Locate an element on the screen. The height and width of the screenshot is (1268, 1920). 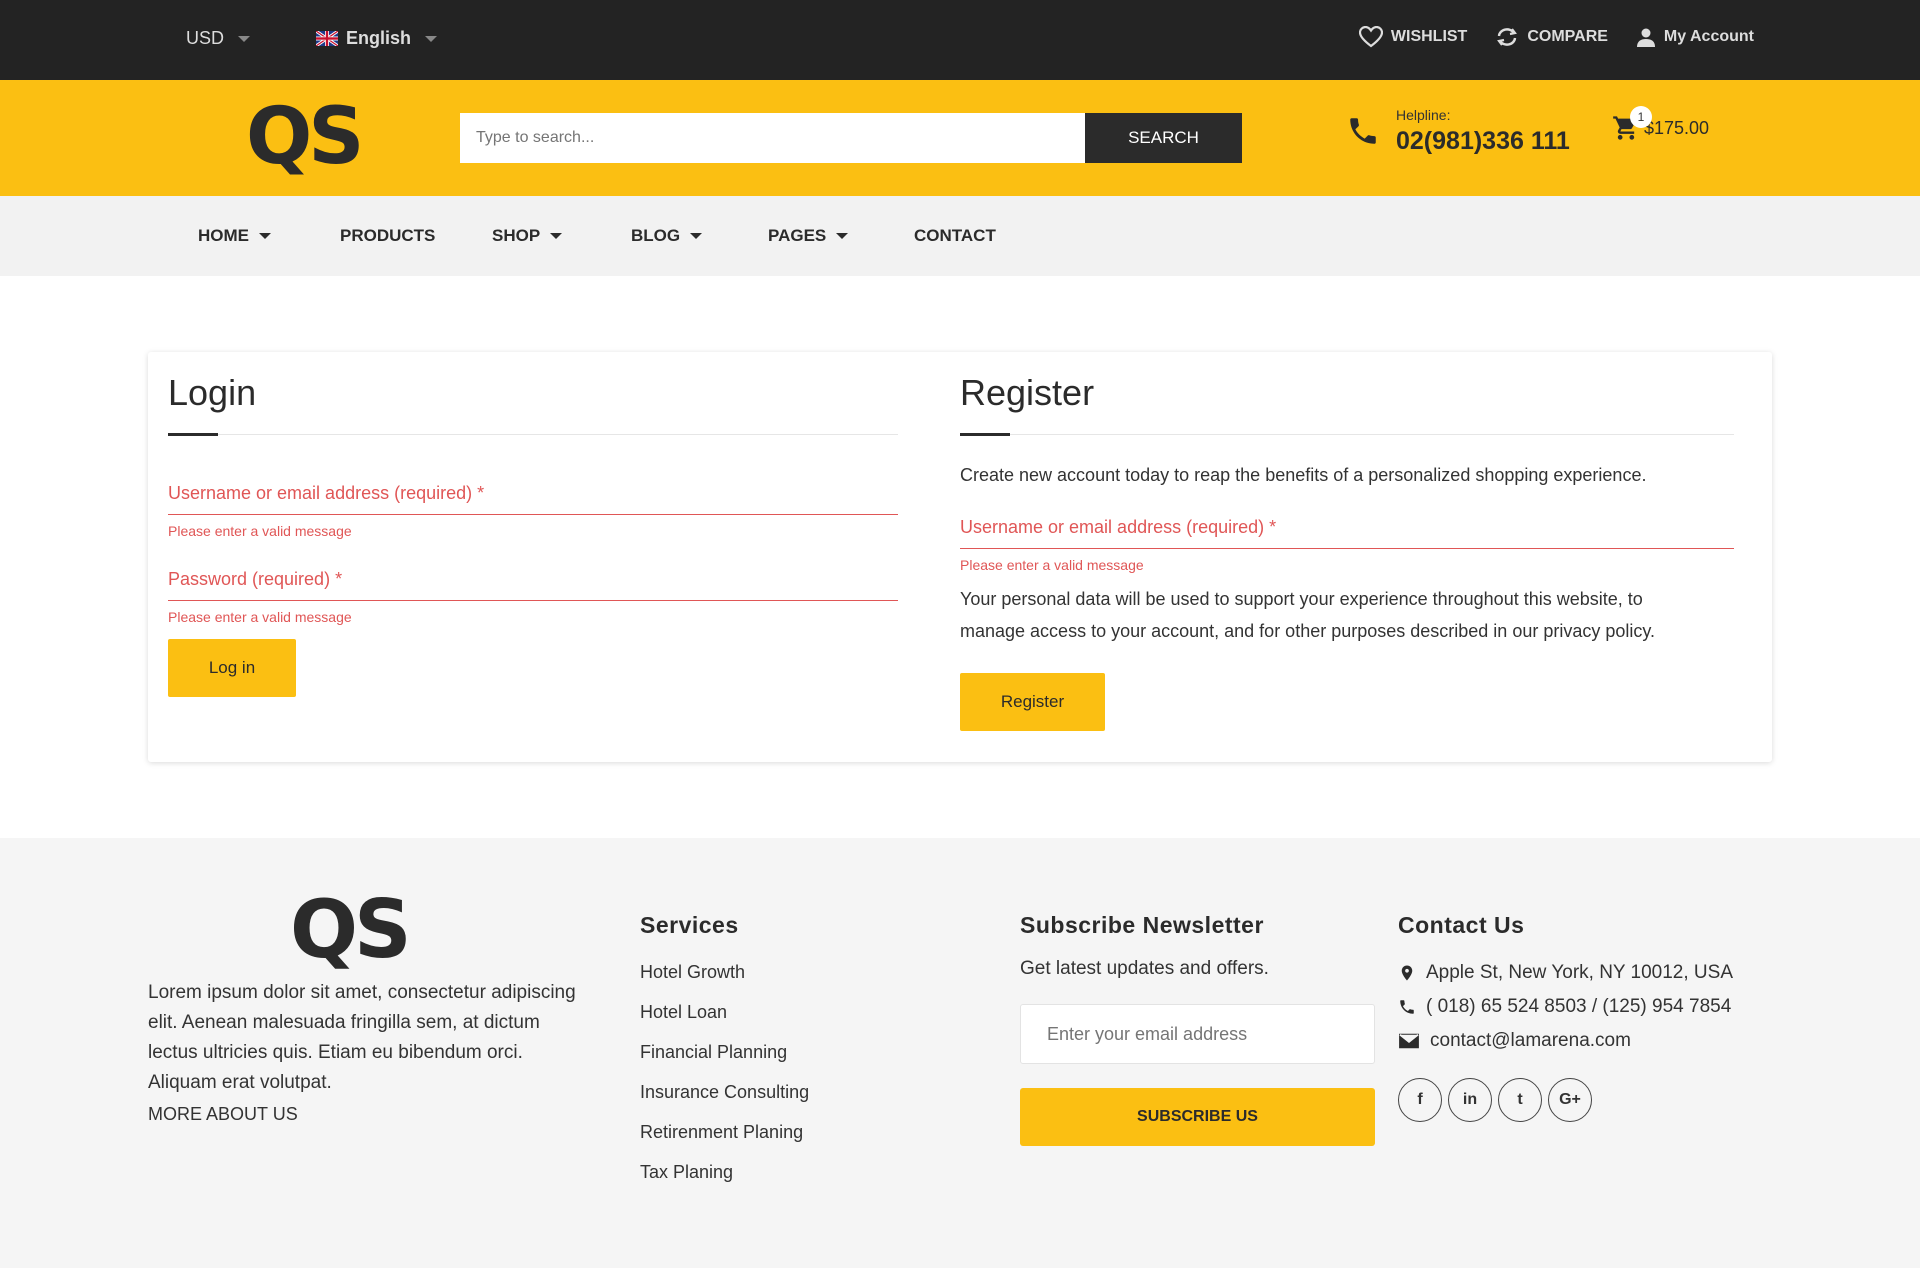
field-label: Password (required) * is located at coordinates (255, 579).